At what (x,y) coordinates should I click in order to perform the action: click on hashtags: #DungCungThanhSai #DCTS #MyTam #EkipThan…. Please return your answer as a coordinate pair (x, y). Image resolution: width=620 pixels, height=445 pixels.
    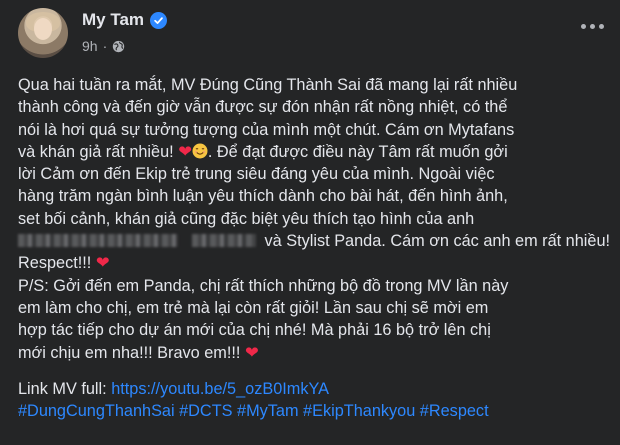
    Looking at the image, I should click on (314, 411).